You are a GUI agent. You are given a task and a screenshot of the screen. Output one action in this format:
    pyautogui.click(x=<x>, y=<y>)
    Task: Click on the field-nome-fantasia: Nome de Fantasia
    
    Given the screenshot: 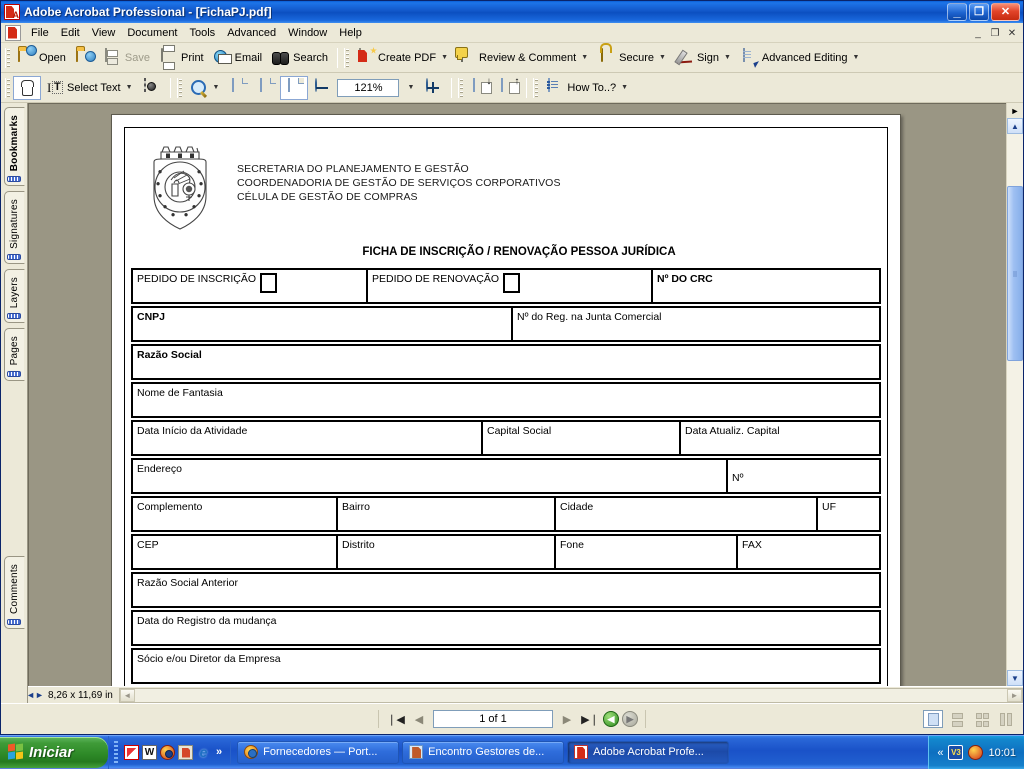 What is the action you would take?
    pyautogui.click(x=506, y=400)
    